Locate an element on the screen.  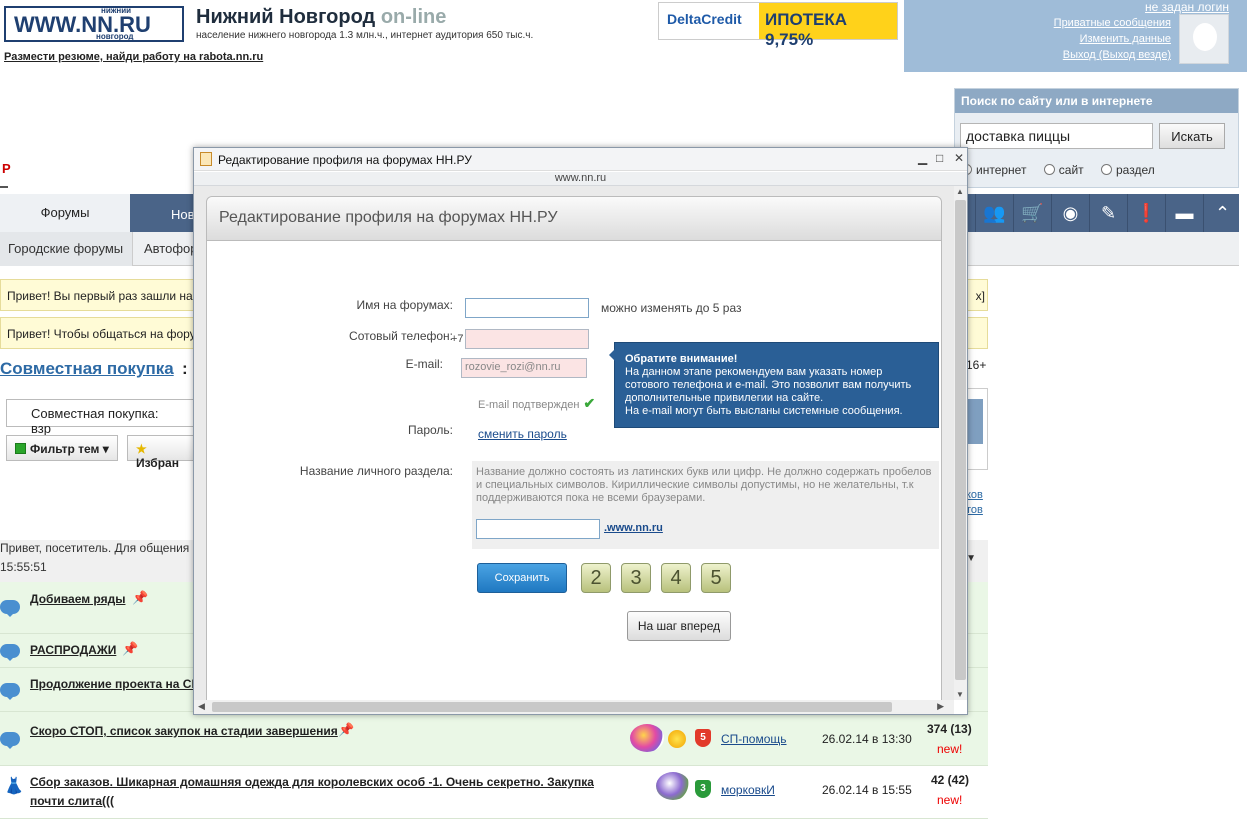
scope-site: сайт is located at coordinates (1063, 170).